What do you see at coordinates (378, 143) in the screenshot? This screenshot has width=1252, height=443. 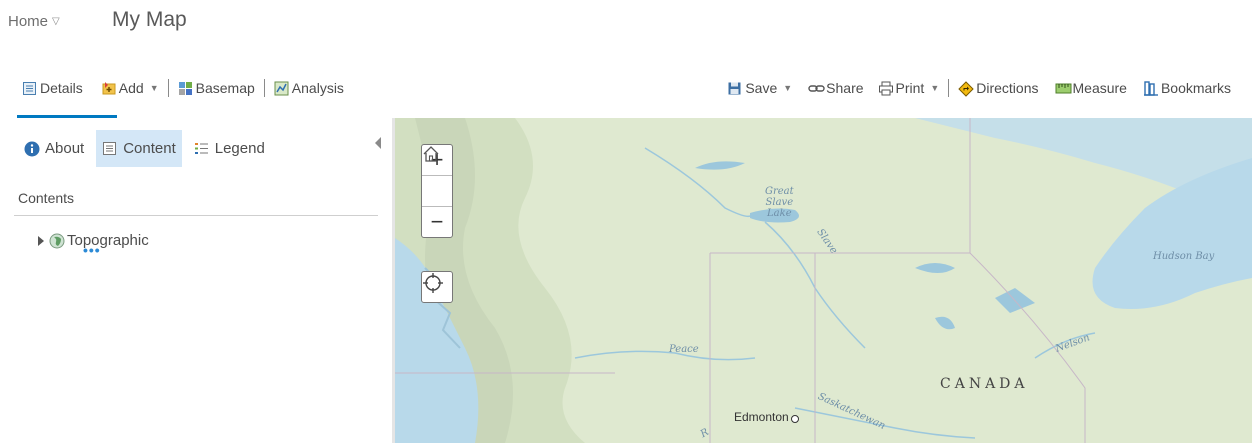 I see `collapse-panel-icon` at bounding box center [378, 143].